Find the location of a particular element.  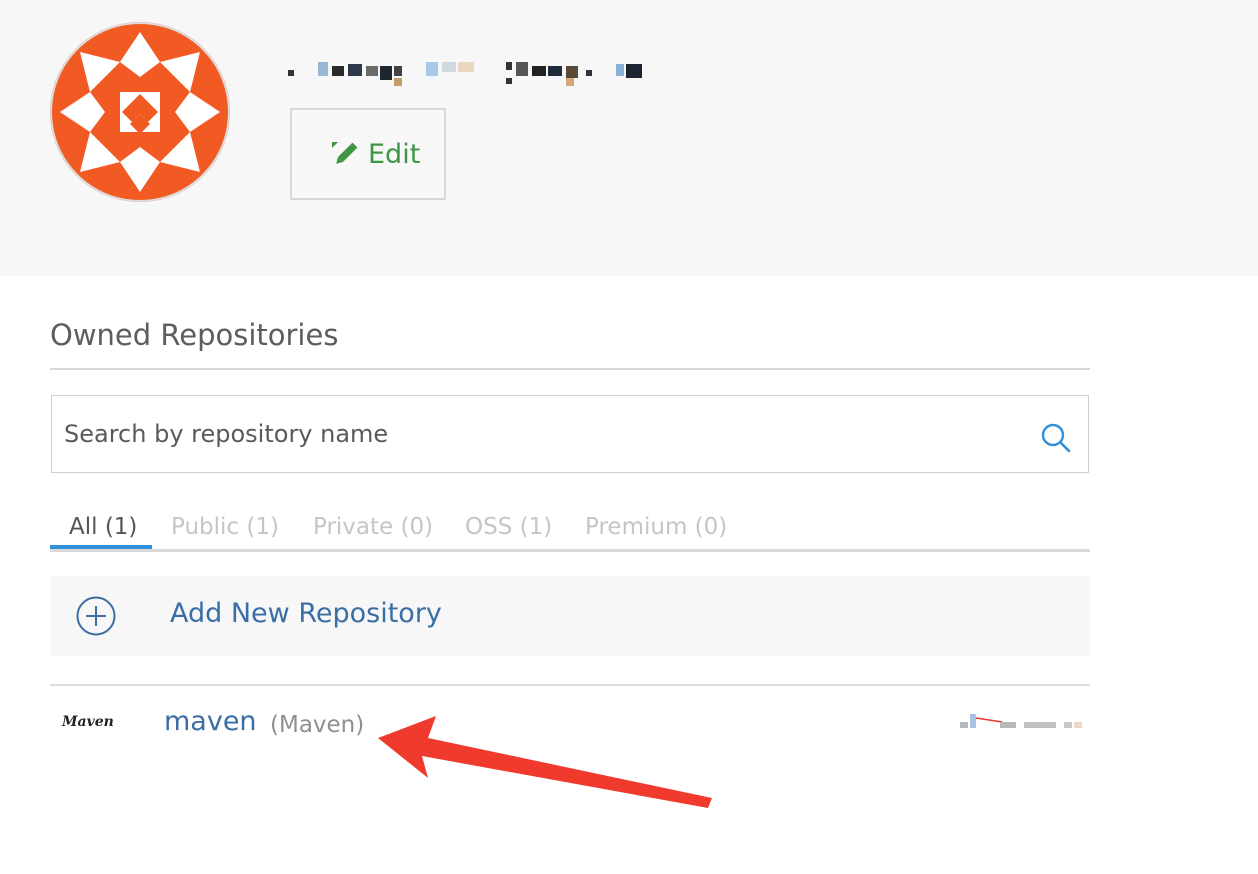

repository-type: (Maven) is located at coordinates (317, 725).